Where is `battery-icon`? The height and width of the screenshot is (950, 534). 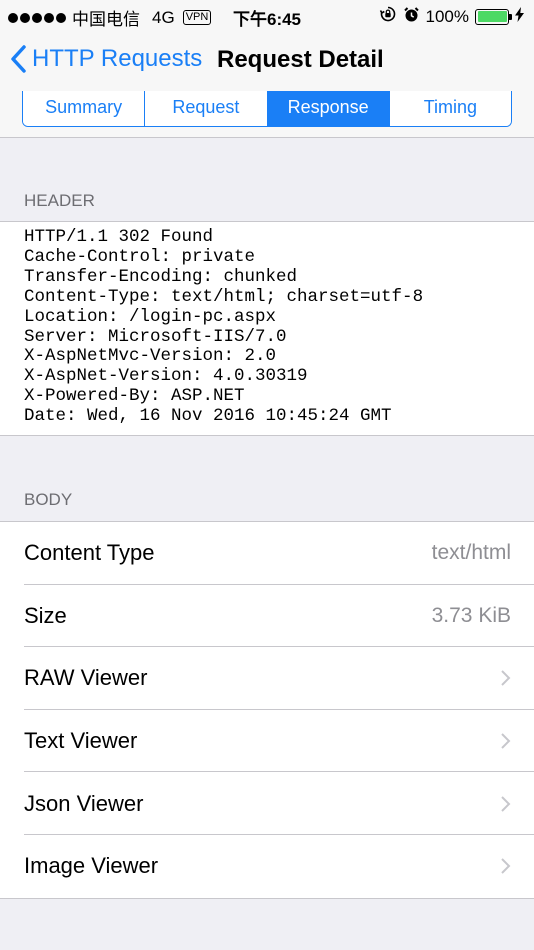
battery-icon is located at coordinates (493, 16).